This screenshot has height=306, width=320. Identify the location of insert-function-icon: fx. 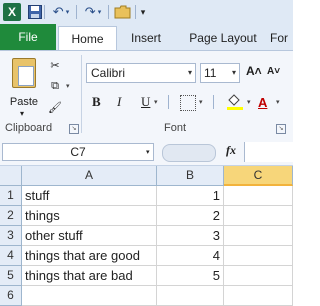
(231, 150).